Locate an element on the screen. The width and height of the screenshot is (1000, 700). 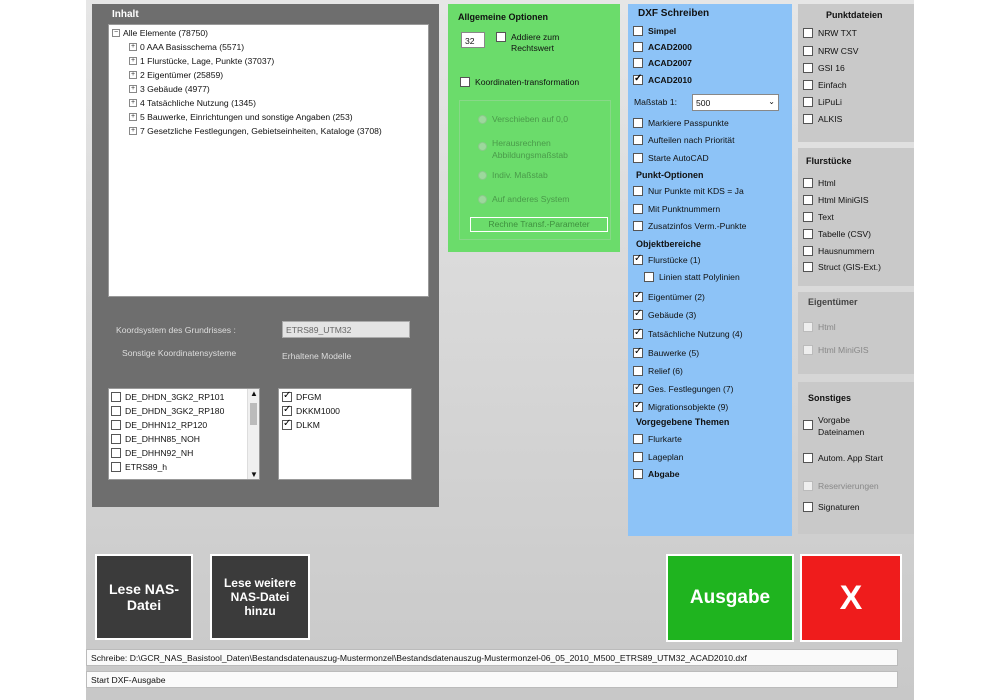
list-item: DE_DHDN_3GK2_RP180 is located at coordinates (167, 411).